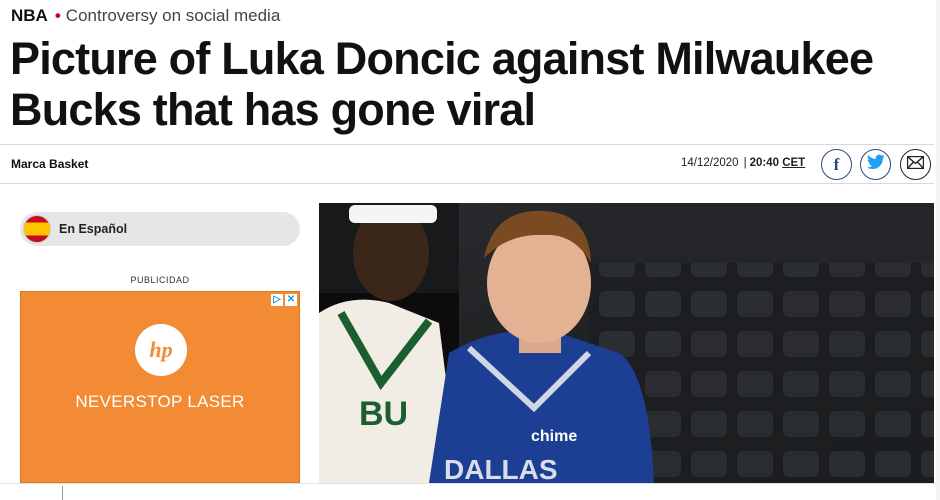  I want to click on ad-label: PUBLICIDAD, so click(160, 280).